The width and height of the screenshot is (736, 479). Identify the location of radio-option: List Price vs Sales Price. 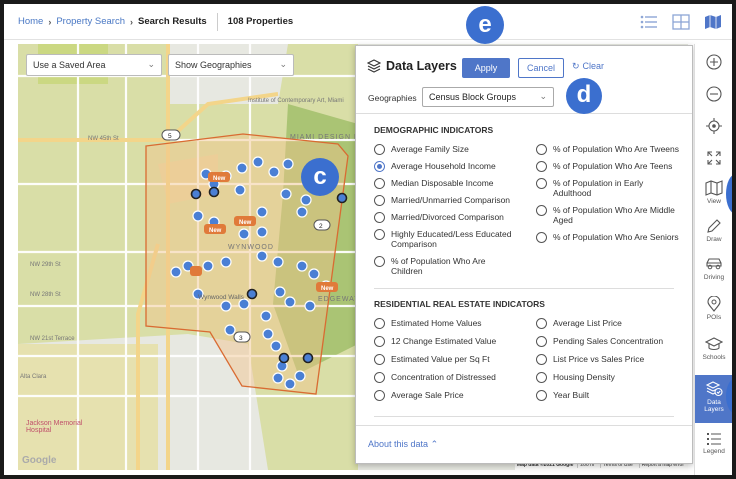
(611, 359).